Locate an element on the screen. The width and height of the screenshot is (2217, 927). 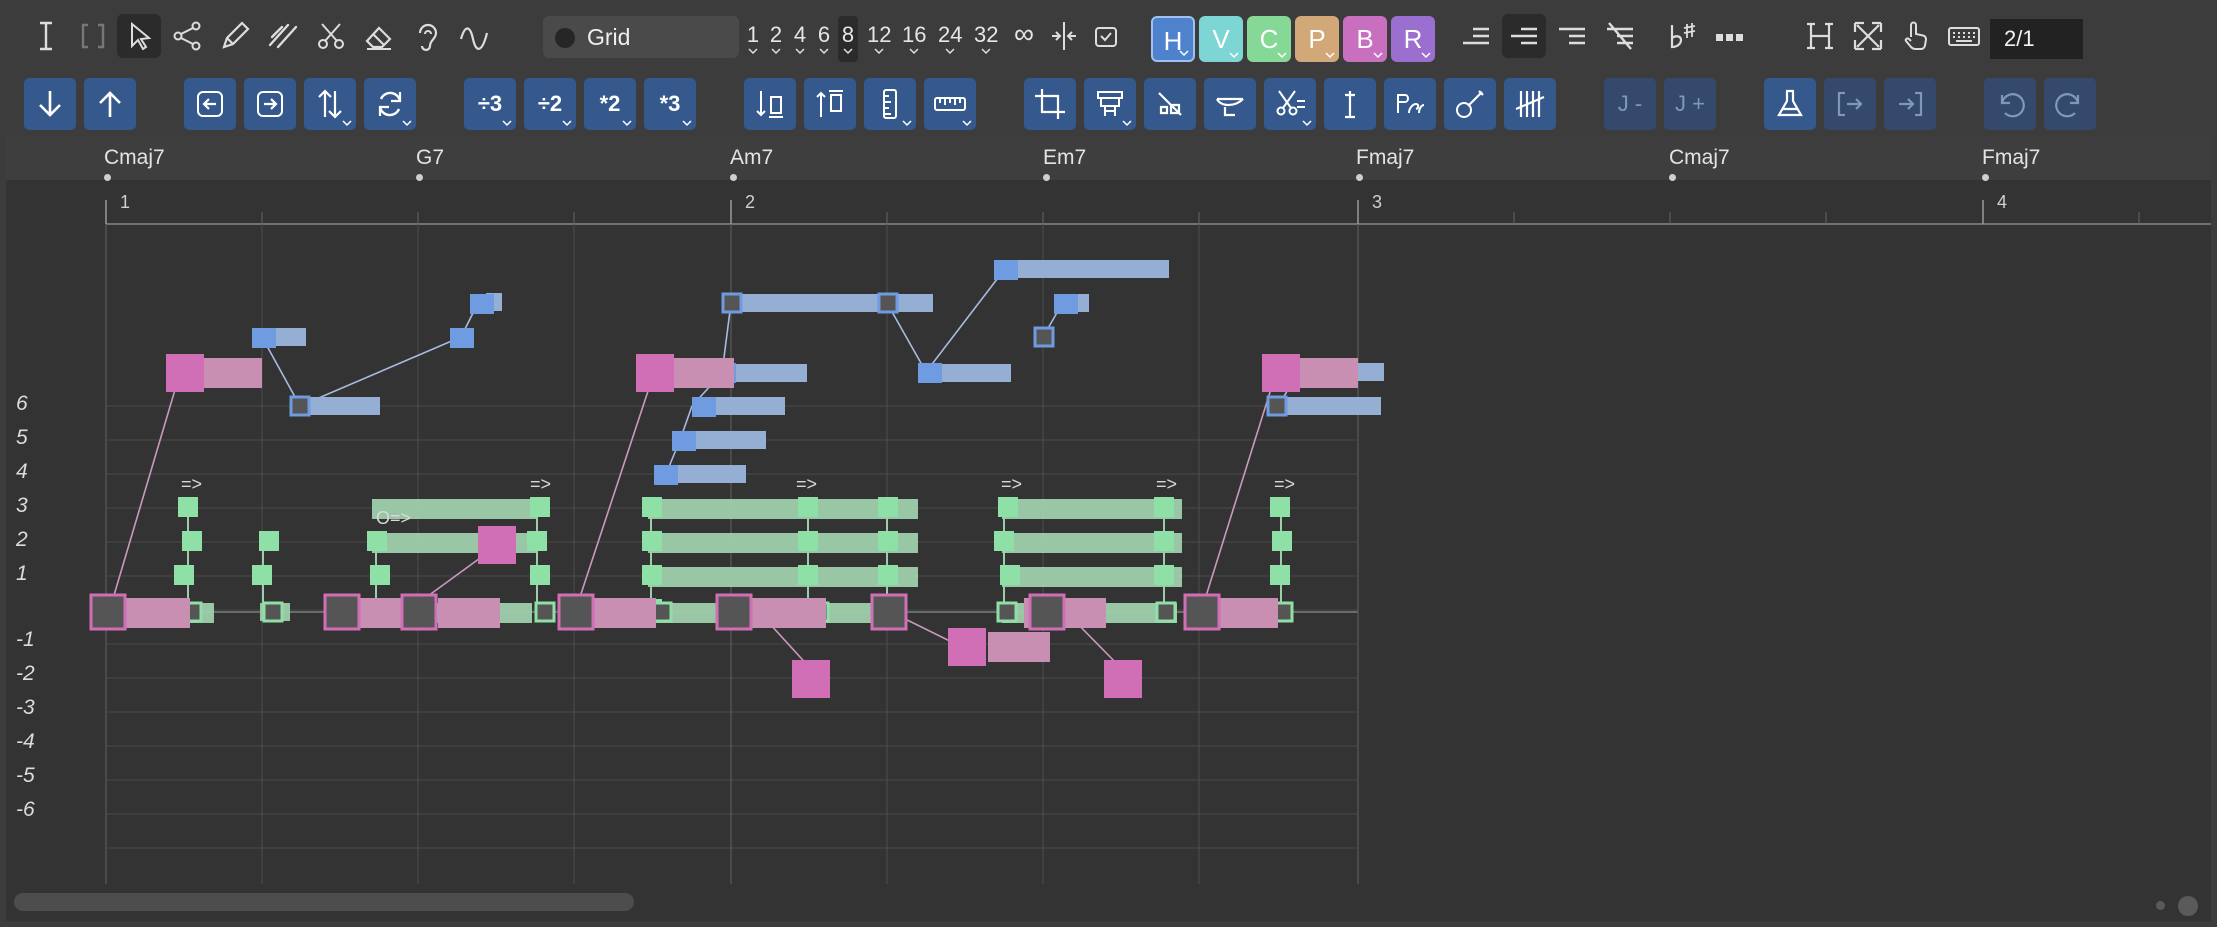
zoom-in-dot is located at coordinates (2188, 906).